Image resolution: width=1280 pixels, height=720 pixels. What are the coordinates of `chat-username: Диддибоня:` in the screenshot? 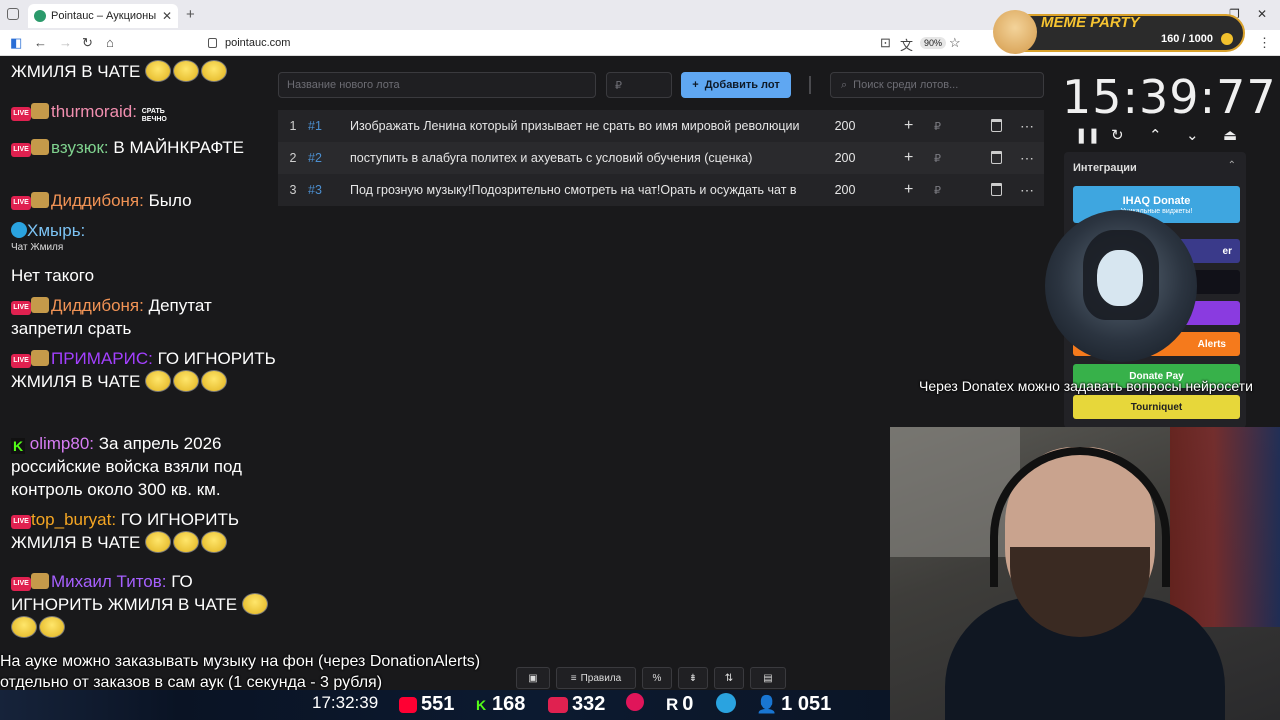 It's located at (97, 305).